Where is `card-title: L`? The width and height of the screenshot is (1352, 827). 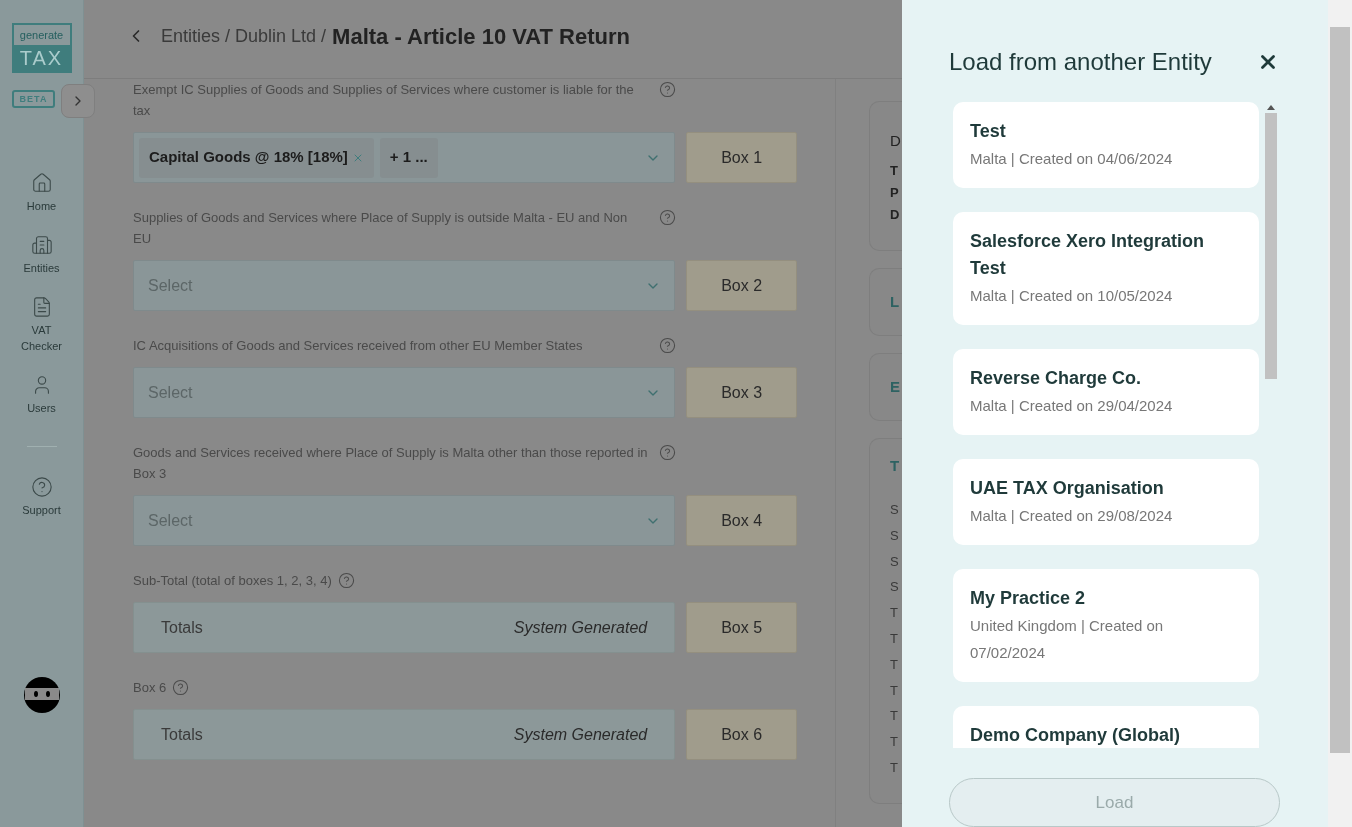
card-title: L is located at coordinates (895, 302).